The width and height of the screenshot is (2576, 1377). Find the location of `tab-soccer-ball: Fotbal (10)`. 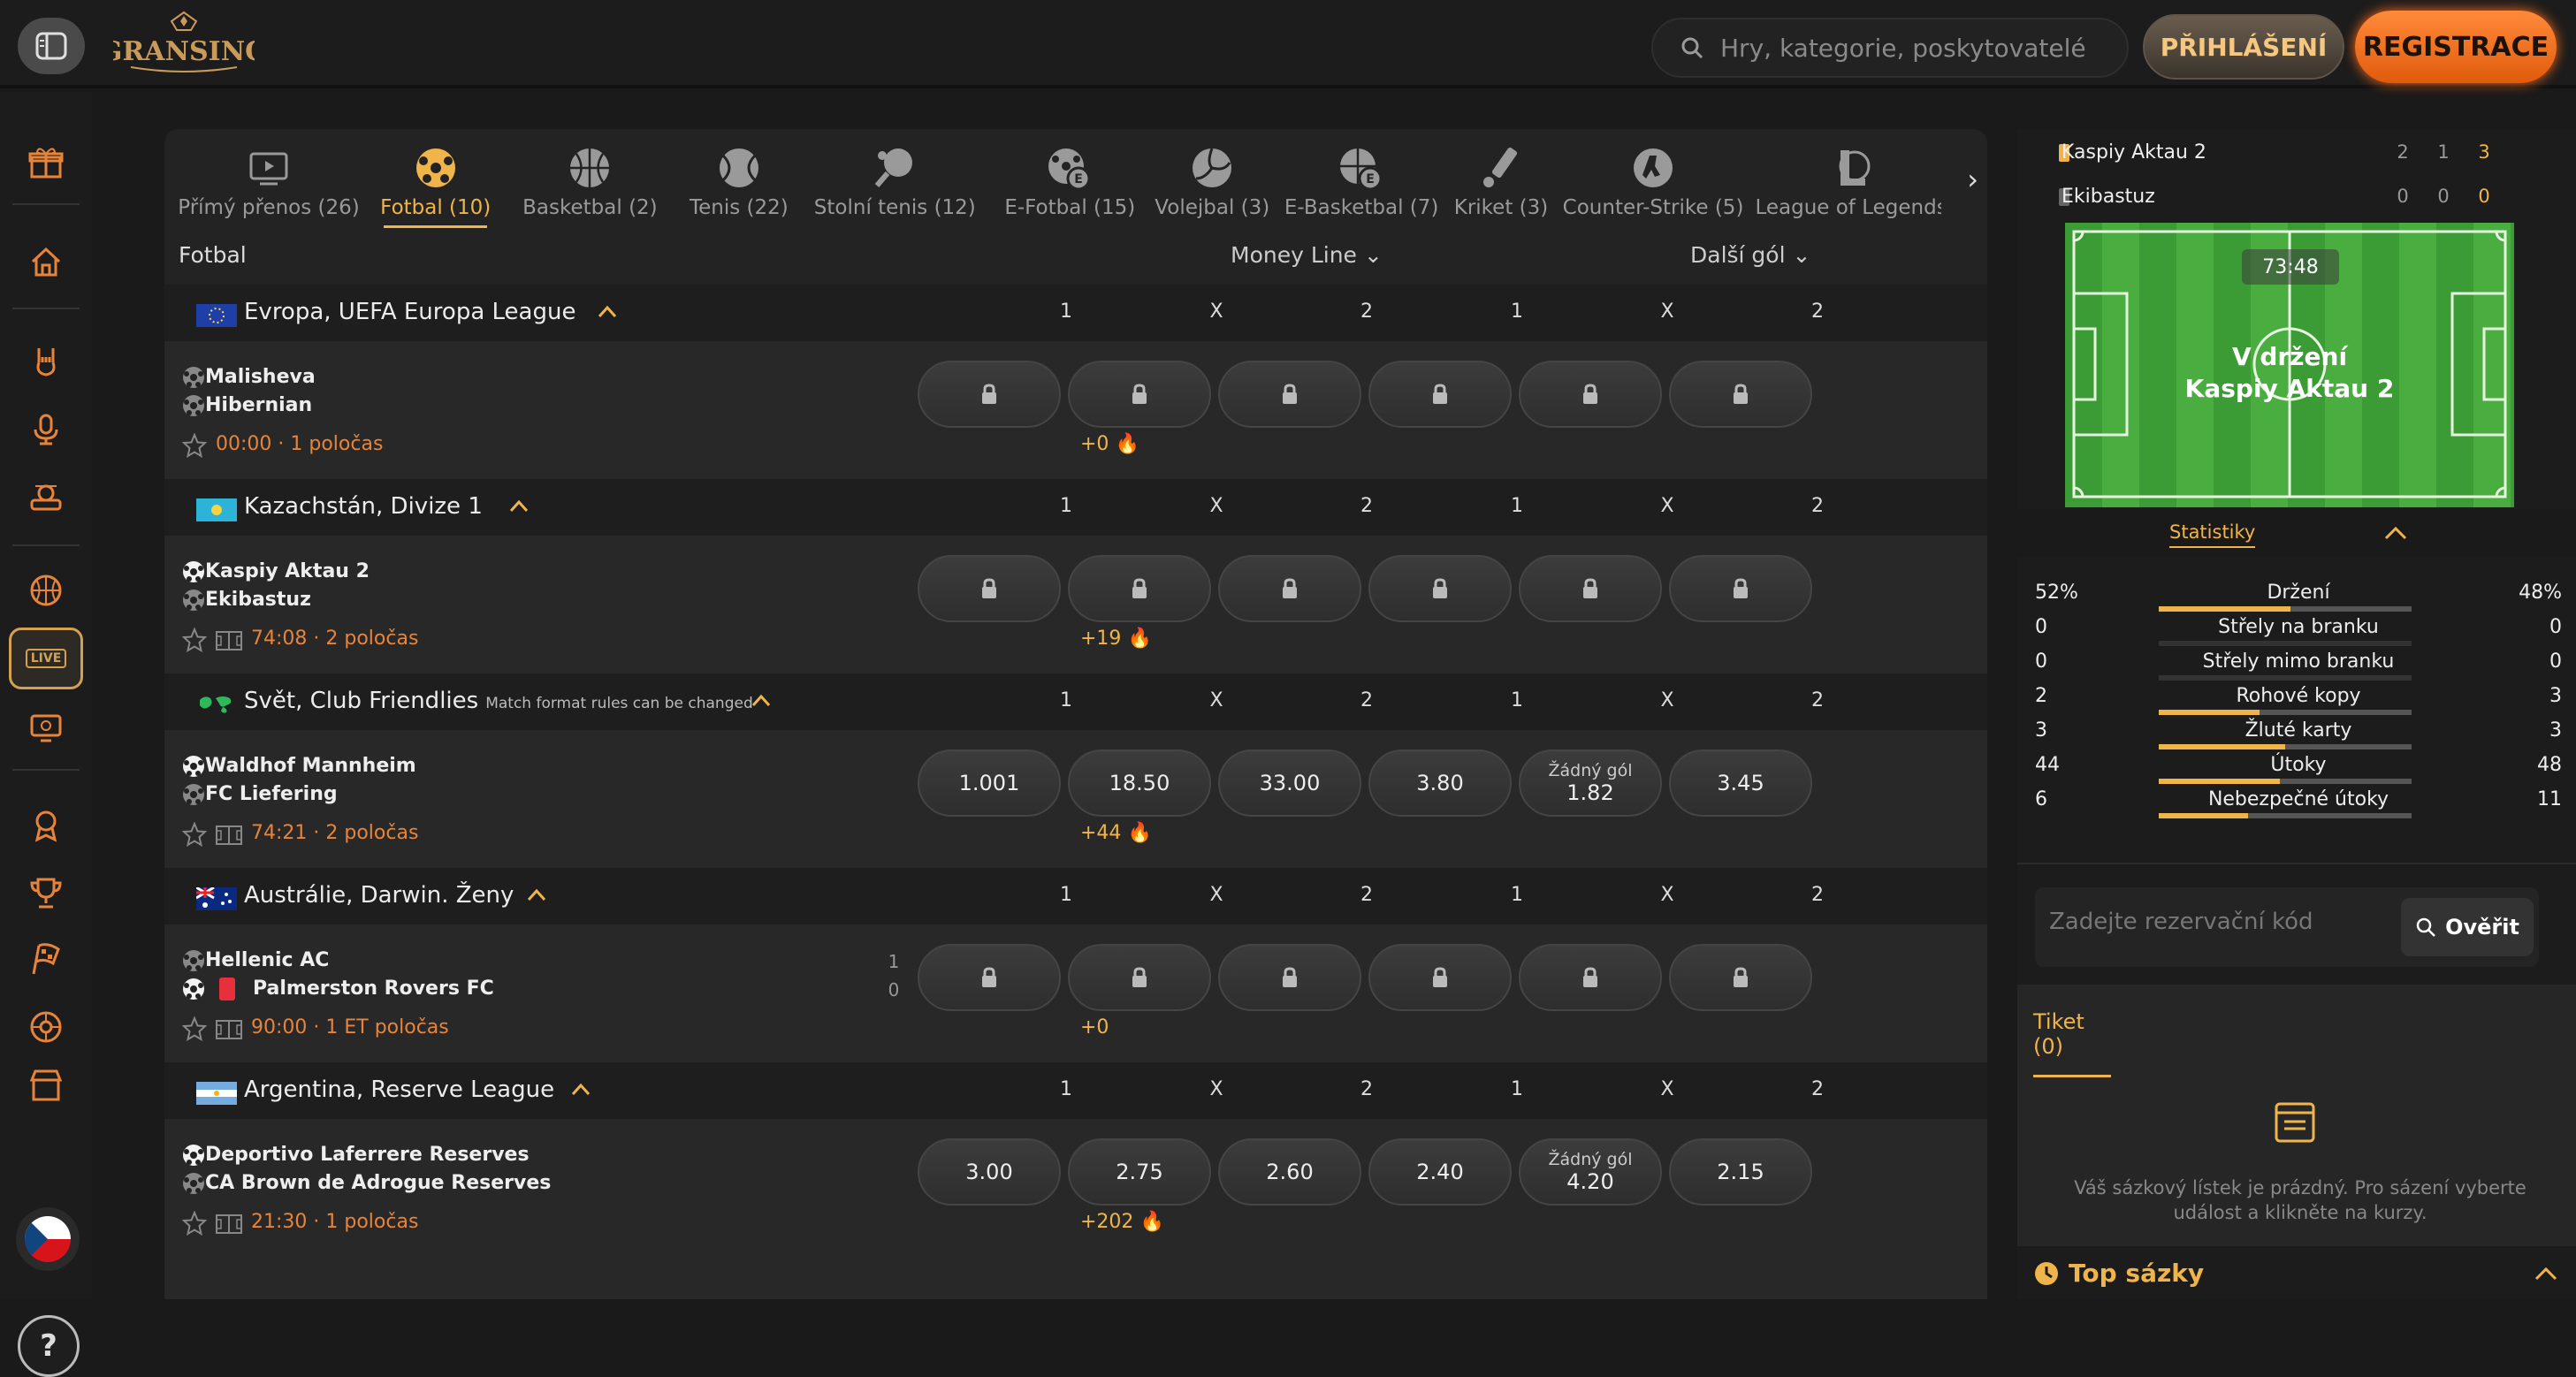

tab-soccer-ball: Fotbal (10) is located at coordinates (435, 179).